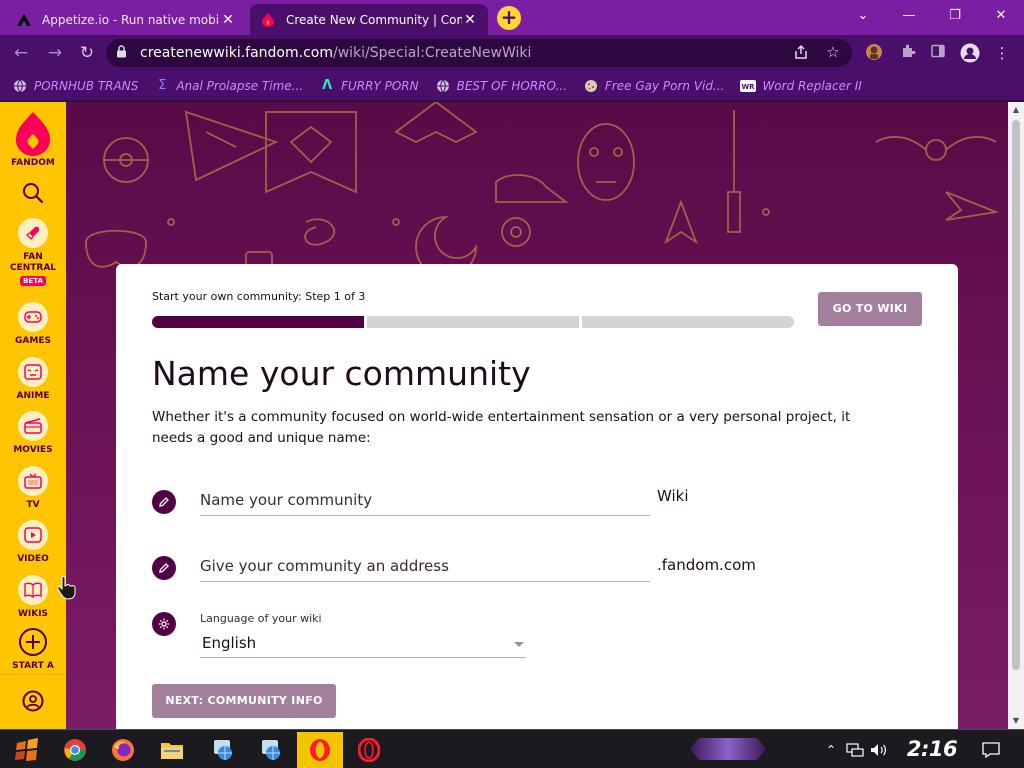 This screenshot has height=768, width=1024. I want to click on new-tab-button: +, so click(509, 18).